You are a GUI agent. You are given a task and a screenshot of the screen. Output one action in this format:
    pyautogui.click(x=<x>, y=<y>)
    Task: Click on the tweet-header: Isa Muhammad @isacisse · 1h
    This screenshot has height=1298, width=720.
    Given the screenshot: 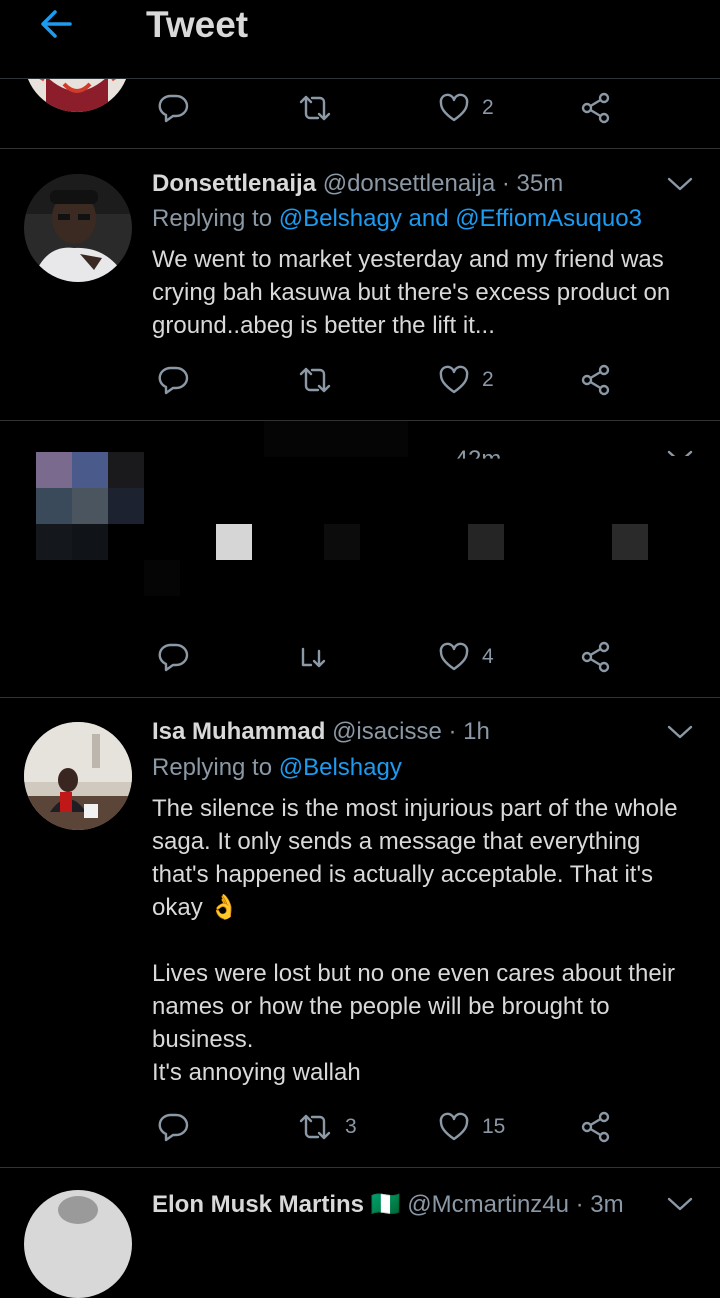 What is the action you would take?
    pyautogui.click(x=321, y=732)
    